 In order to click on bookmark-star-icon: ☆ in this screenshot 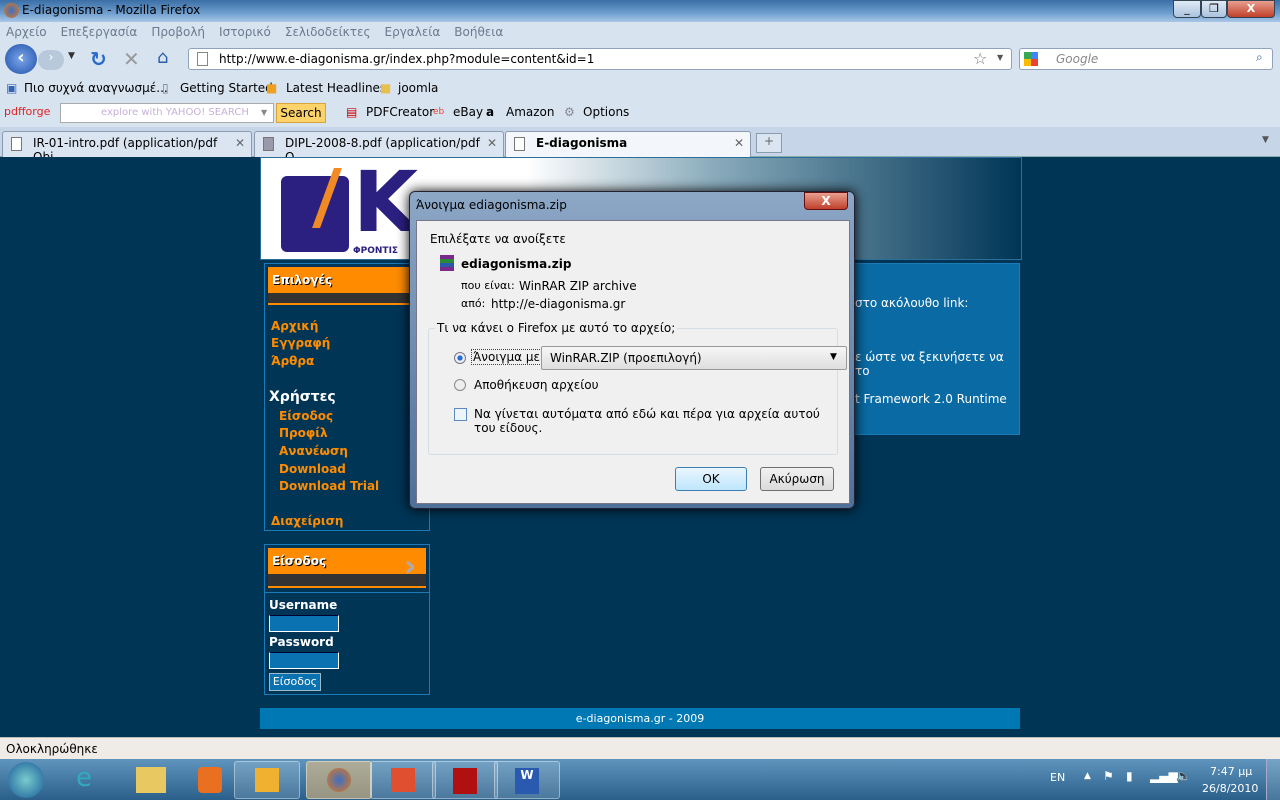, I will do `click(980, 58)`.